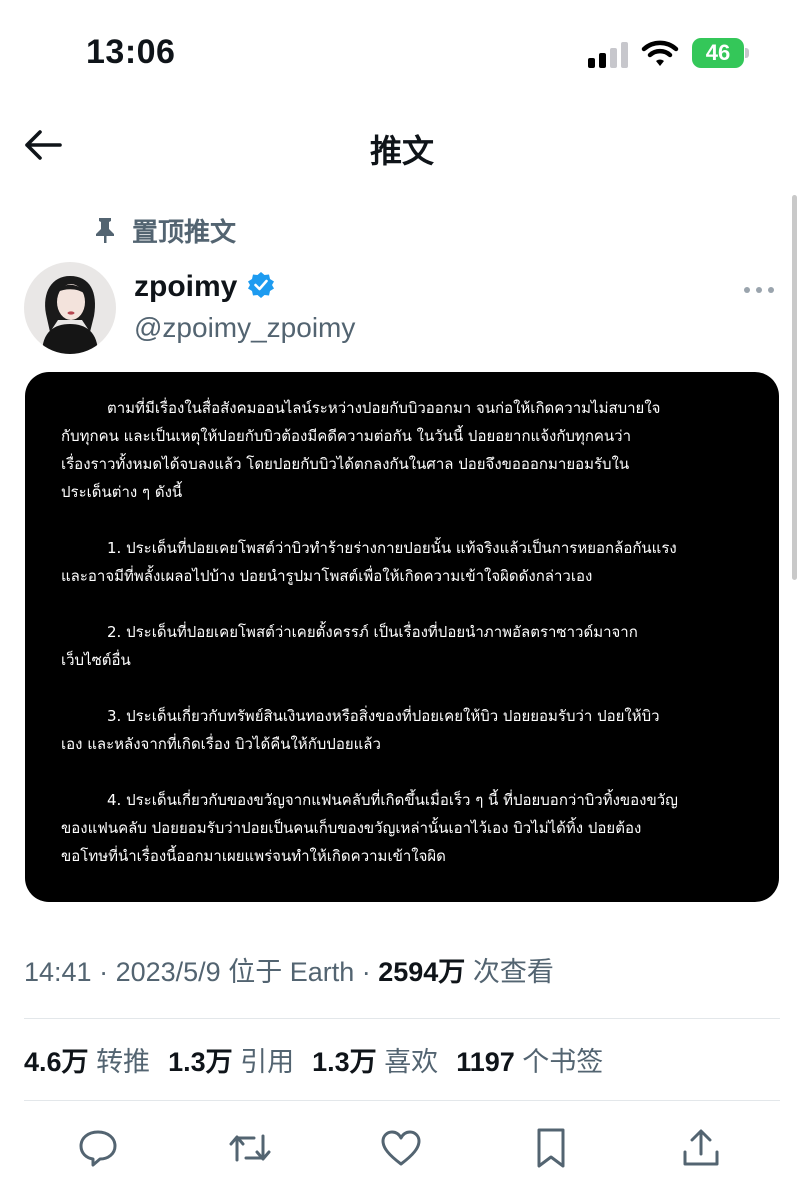 The height and width of the screenshot is (1200, 804). What do you see at coordinates (344, 1062) in the screenshot?
I see `like-count: 1.3万` at bounding box center [344, 1062].